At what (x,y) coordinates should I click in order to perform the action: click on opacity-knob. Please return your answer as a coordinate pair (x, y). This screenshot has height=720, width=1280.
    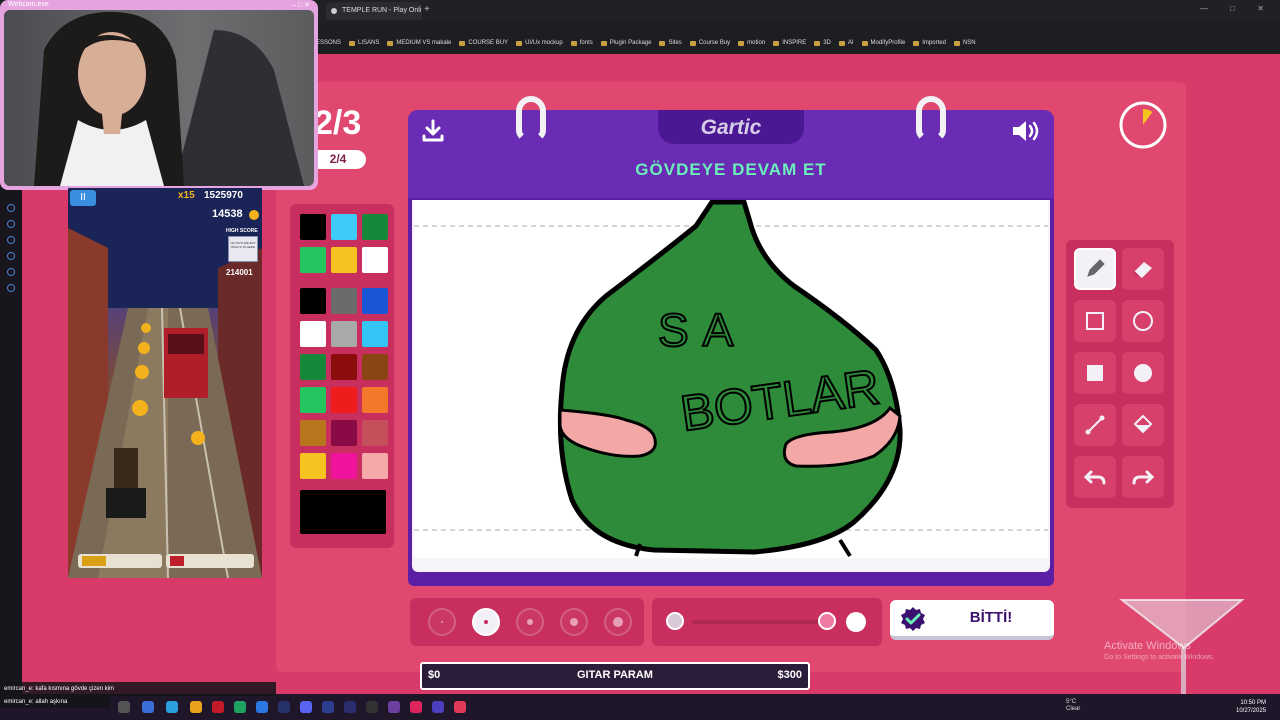
    Looking at the image, I should click on (827, 621).